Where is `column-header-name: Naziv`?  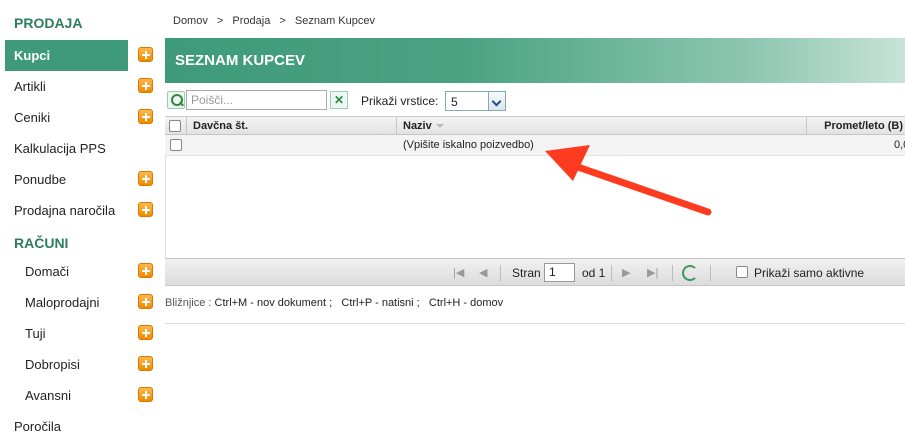
column-header-name: Naziv is located at coordinates (602, 126).